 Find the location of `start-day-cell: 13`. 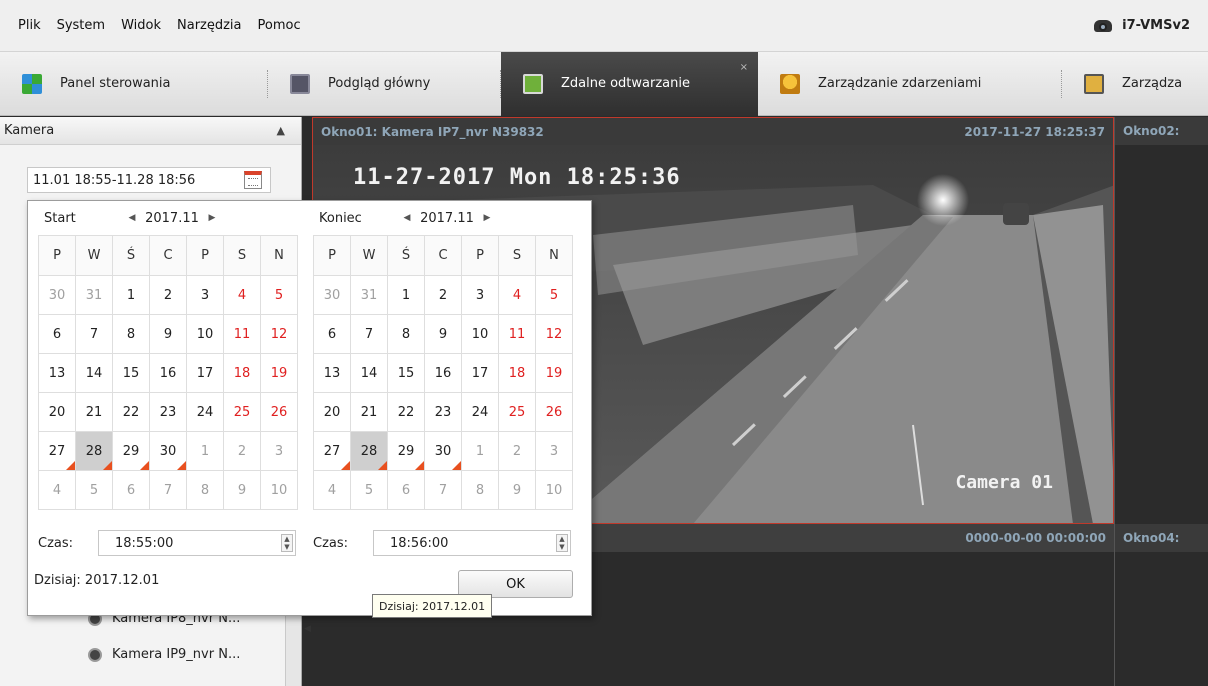

start-day-cell: 13 is located at coordinates (57, 373).